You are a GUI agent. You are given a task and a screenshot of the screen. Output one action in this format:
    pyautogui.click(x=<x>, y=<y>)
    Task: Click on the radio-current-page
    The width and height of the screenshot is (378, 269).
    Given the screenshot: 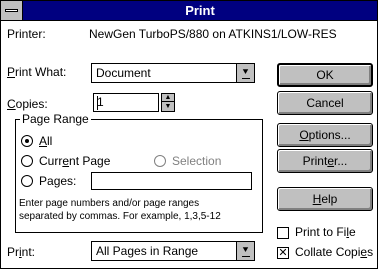 What is the action you would take?
    pyautogui.click(x=27, y=161)
    